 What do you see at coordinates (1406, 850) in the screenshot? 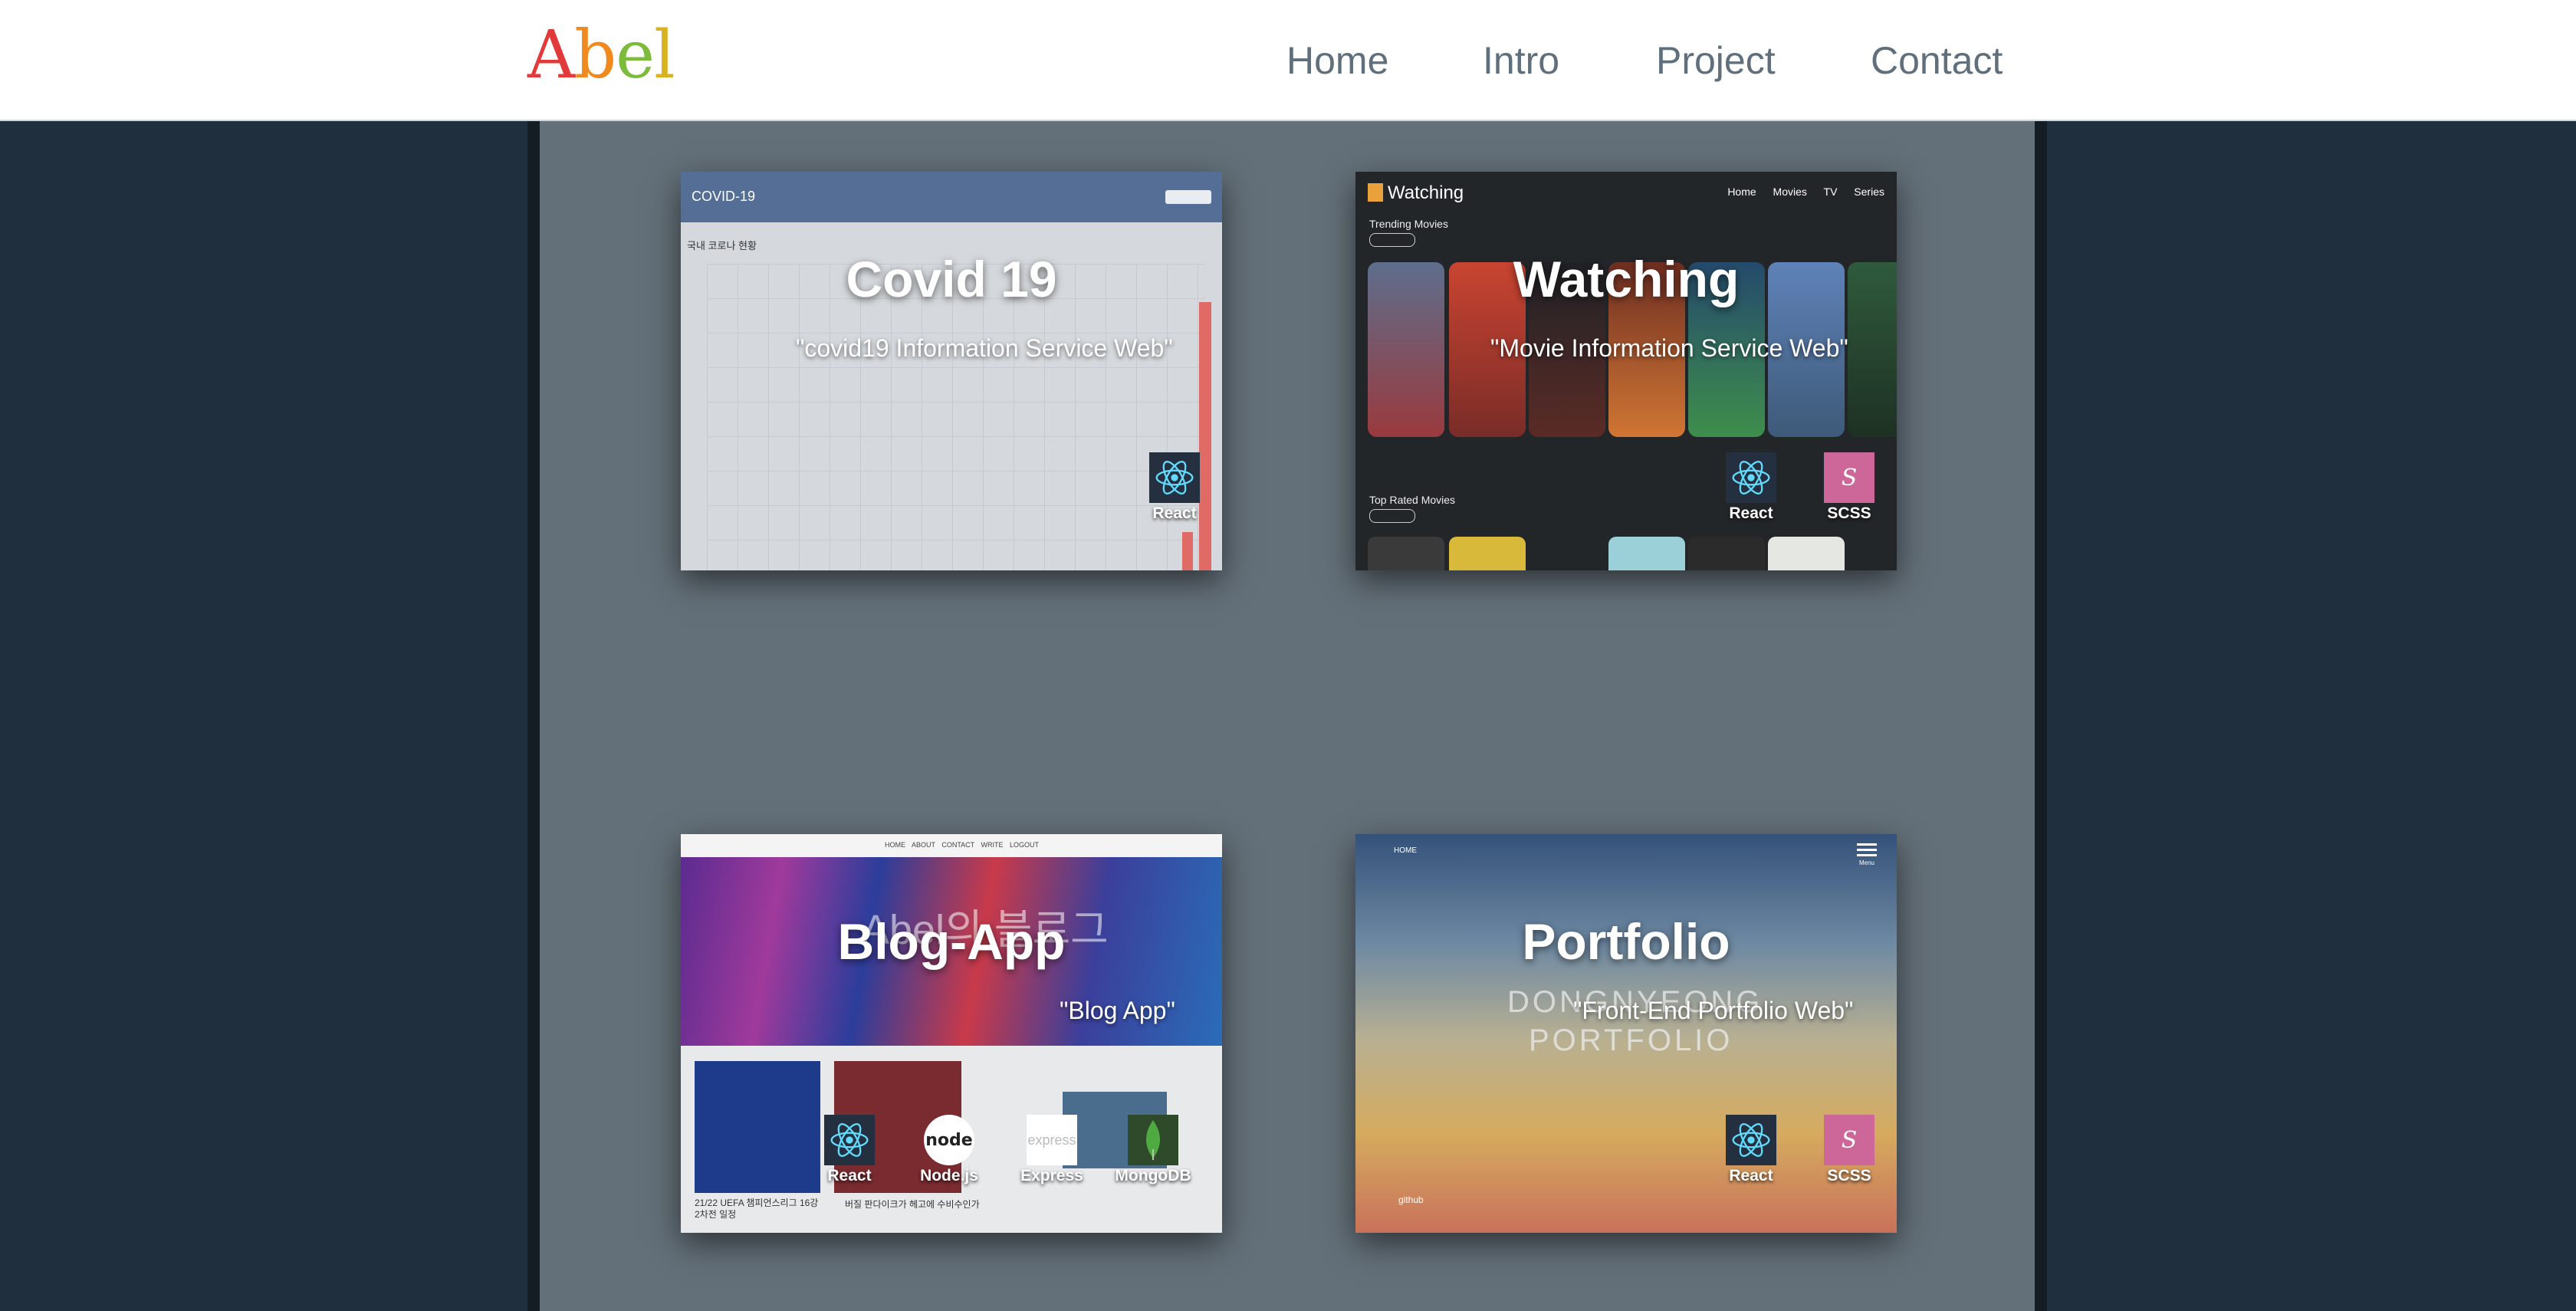
I see `preview-home-link: HOME` at bounding box center [1406, 850].